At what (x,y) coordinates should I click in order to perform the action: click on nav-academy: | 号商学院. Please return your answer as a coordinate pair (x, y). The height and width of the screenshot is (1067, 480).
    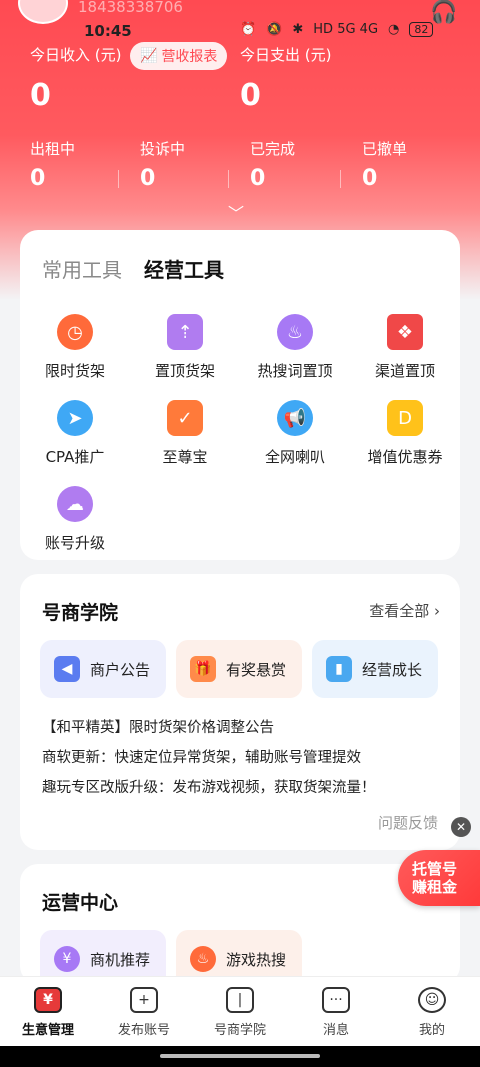
    Looking at the image, I should click on (240, 1012).